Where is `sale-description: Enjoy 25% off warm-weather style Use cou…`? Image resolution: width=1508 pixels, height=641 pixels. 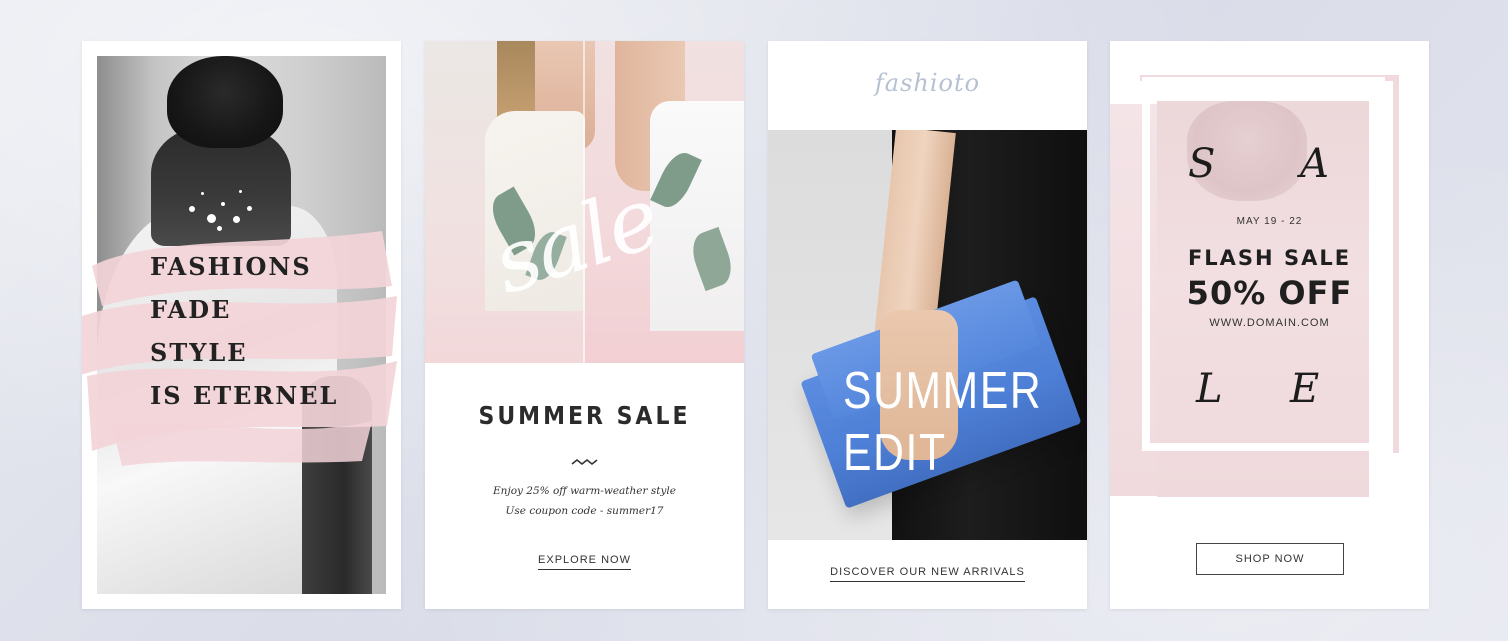
sale-description: Enjoy 25% off warm-weather style Use cou… is located at coordinates (584, 501).